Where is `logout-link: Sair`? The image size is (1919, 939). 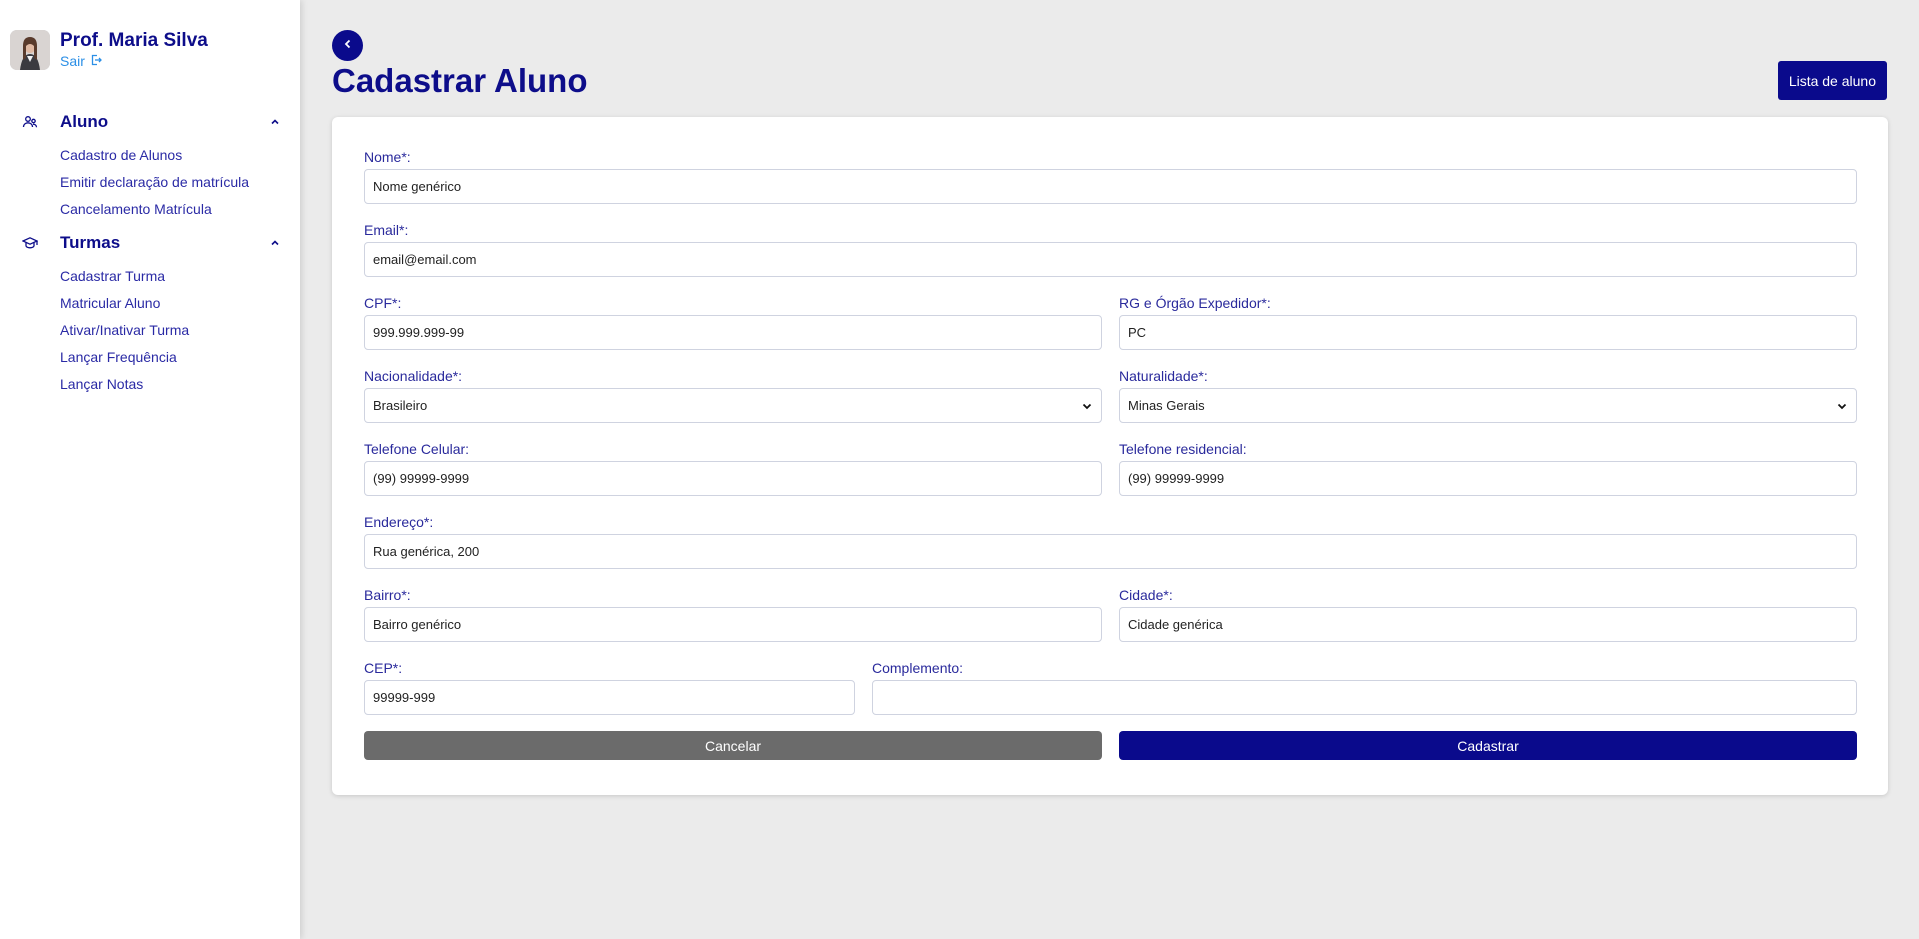 logout-link: Sair is located at coordinates (81, 61).